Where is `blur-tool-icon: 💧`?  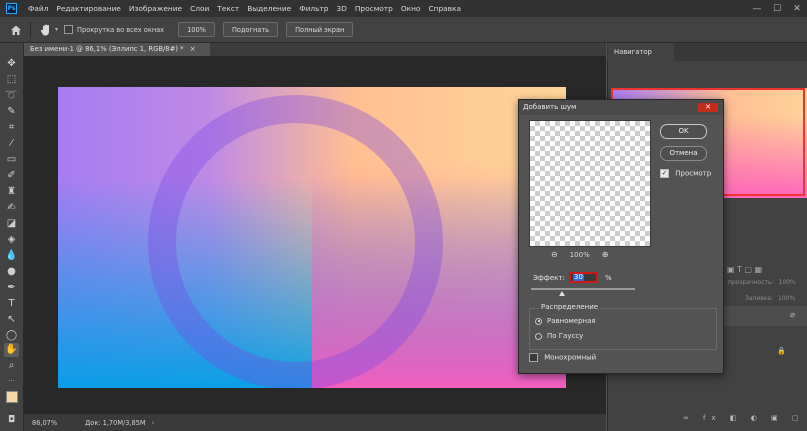 blur-tool-icon: 💧 is located at coordinates (11, 256).